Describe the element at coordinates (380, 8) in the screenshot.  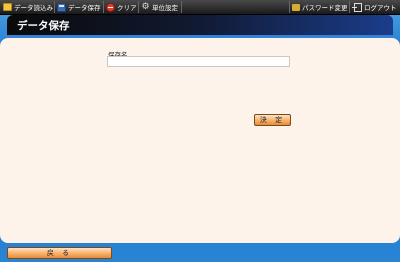
I see `logout-label: ログアウト` at that location.